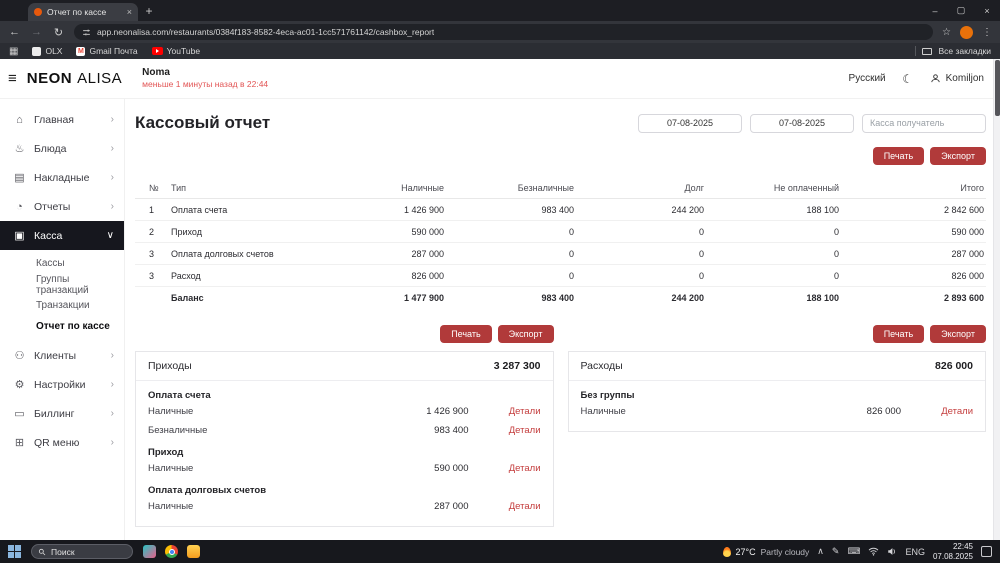  I want to click on window-maximize-button: ▢, so click(961, 10).